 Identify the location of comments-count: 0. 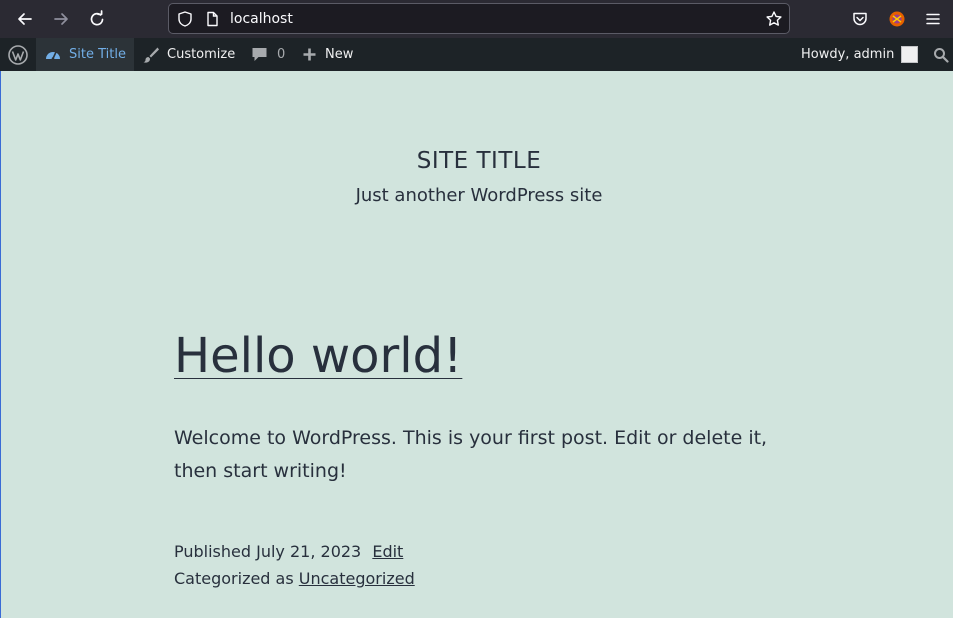
(281, 54).